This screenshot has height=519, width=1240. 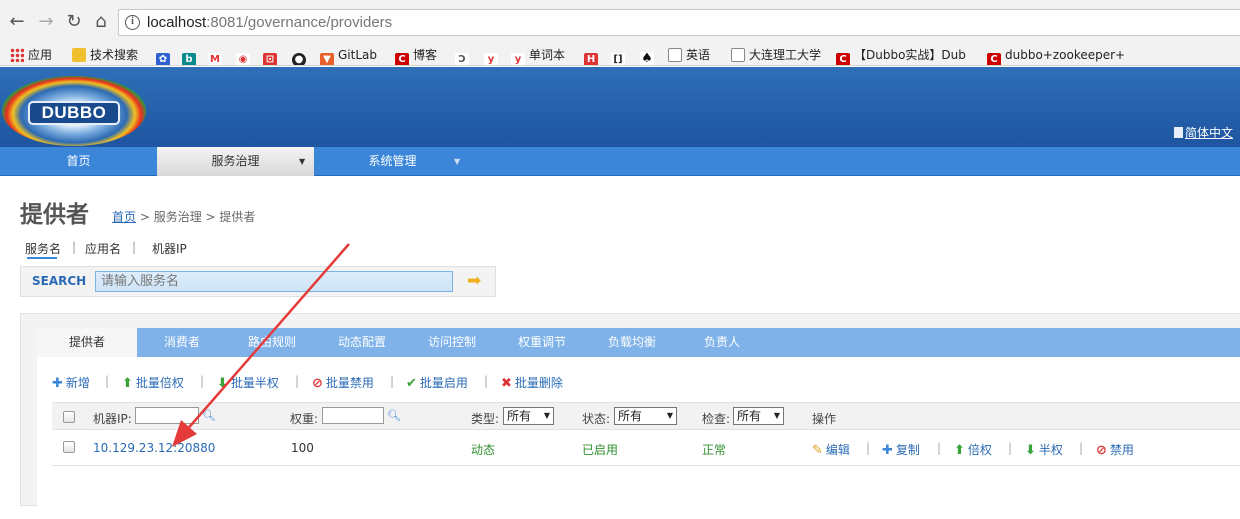 I want to click on bookmark-bing: b, so click(x=191, y=56).